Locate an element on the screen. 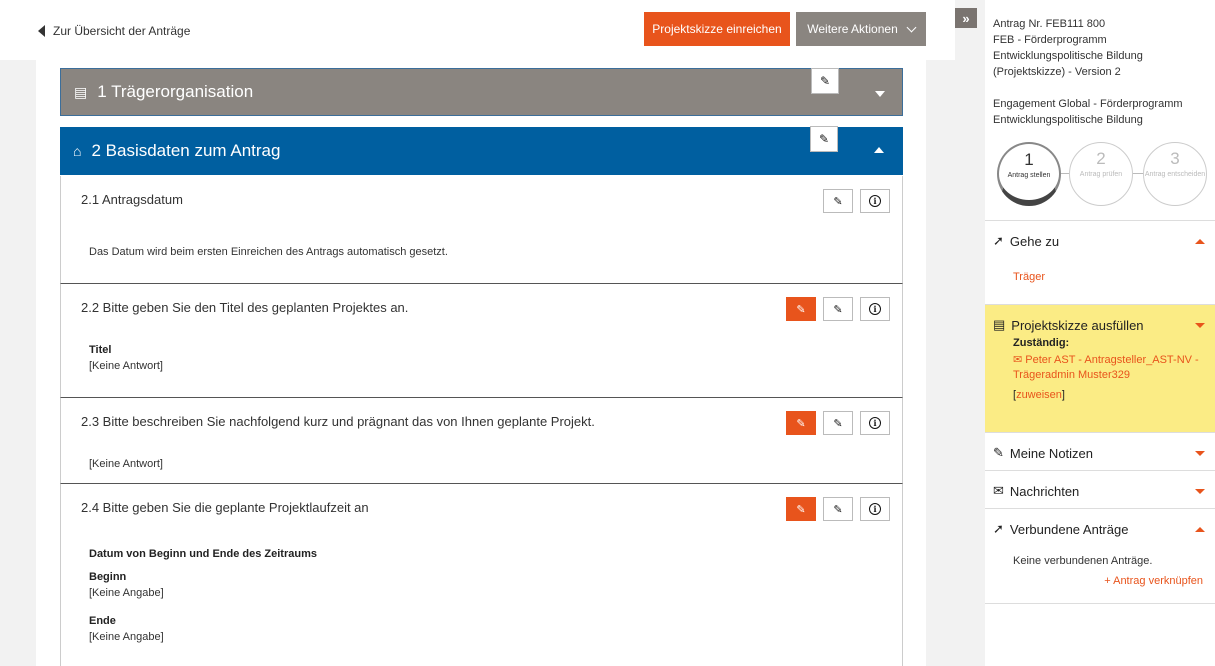 This screenshot has height=666, width=1215. step-2: 2 Antrag prüfen is located at coordinates (1101, 174).